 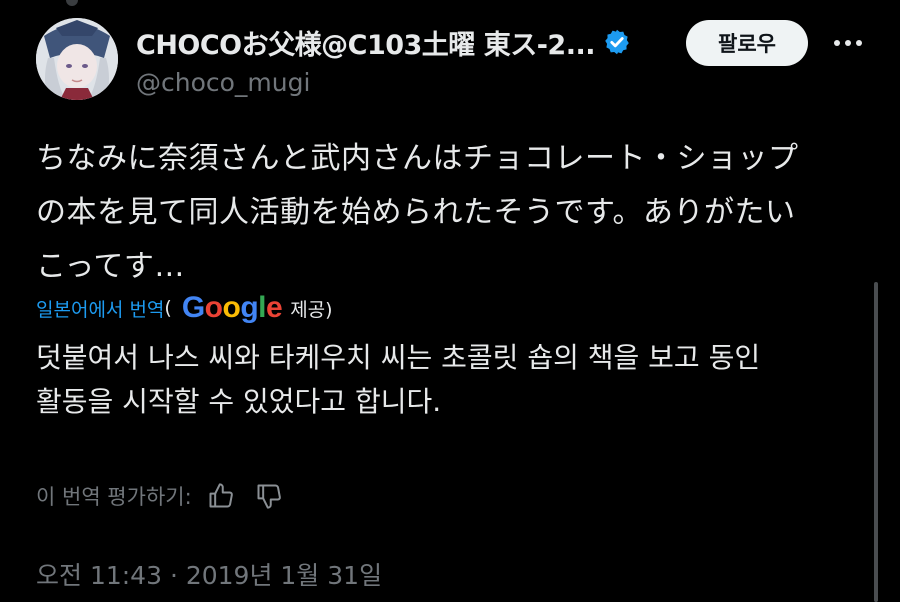 I want to click on translation-attribution: 일본어에서 번역 ( Google 제공), so click(x=184, y=308).